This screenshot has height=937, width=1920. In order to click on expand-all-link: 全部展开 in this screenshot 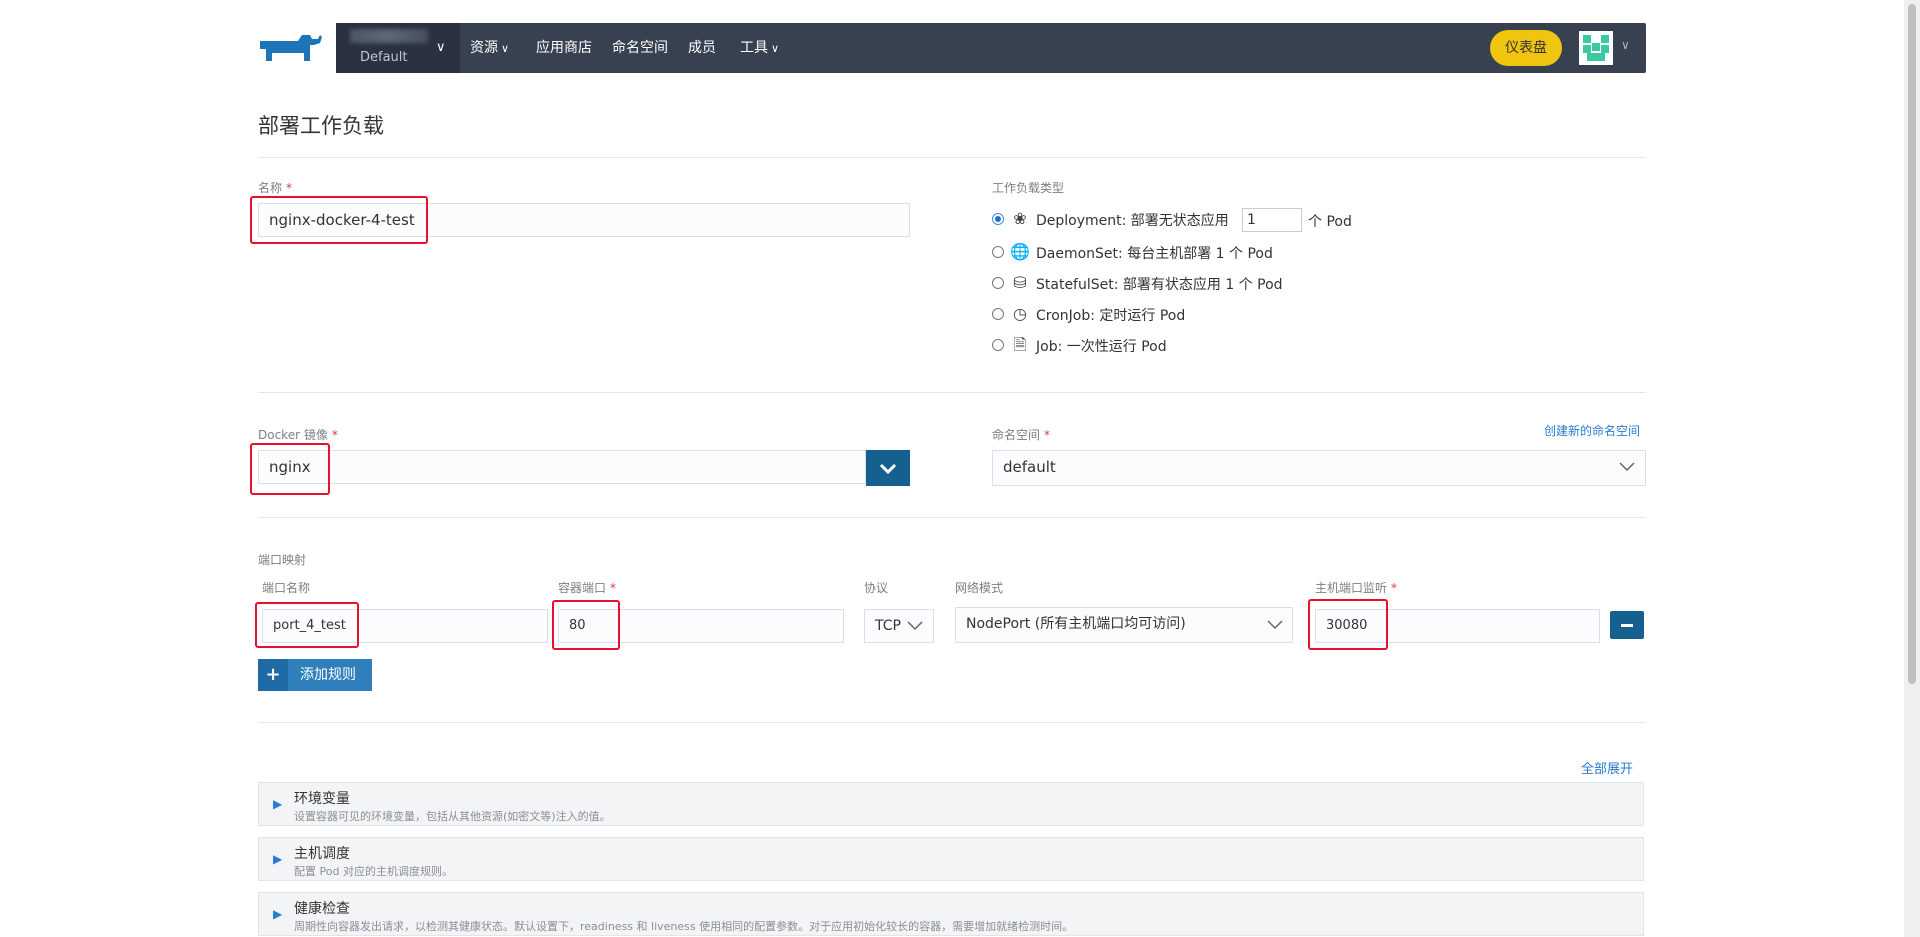, I will do `click(1607, 767)`.